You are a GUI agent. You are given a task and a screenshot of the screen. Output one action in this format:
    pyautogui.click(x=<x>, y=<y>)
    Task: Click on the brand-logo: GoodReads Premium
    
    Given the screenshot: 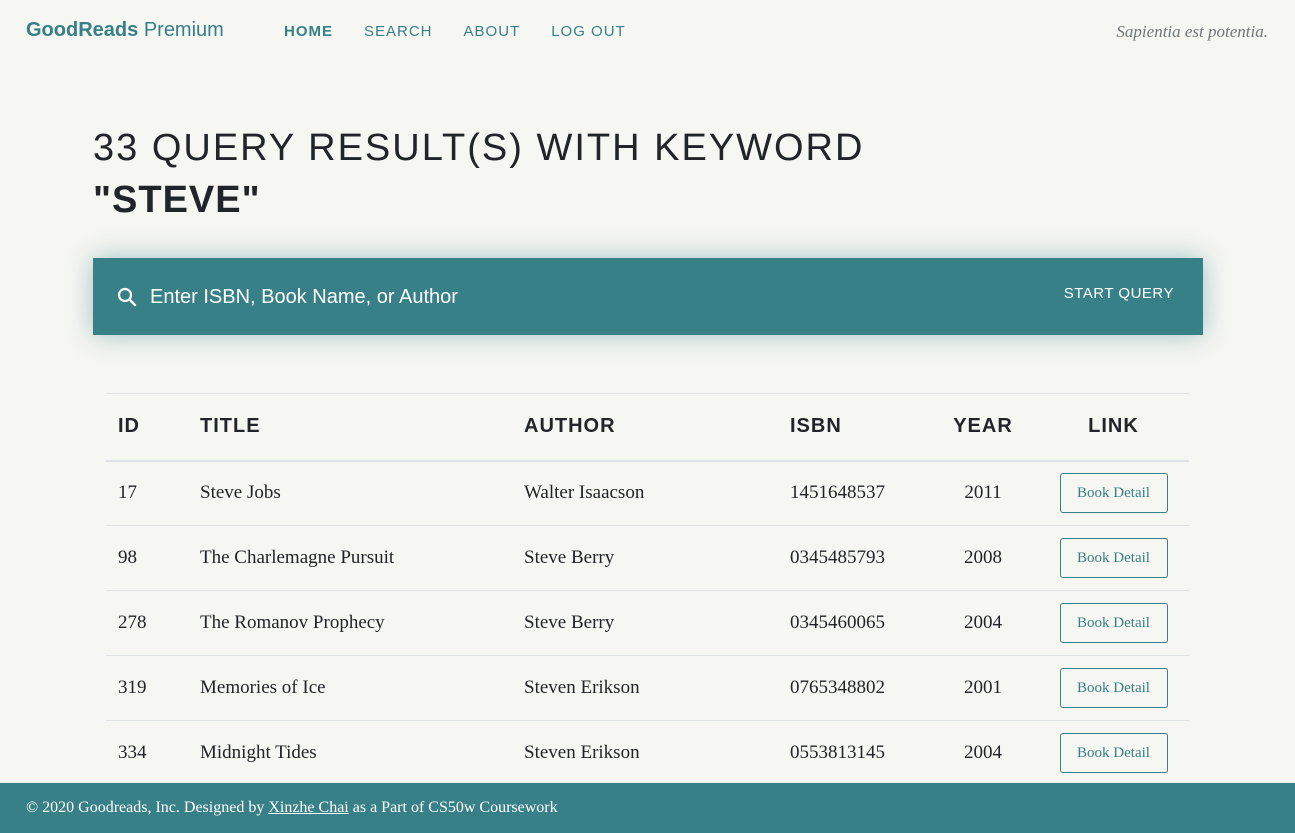 What is the action you would take?
    pyautogui.click(x=125, y=30)
    